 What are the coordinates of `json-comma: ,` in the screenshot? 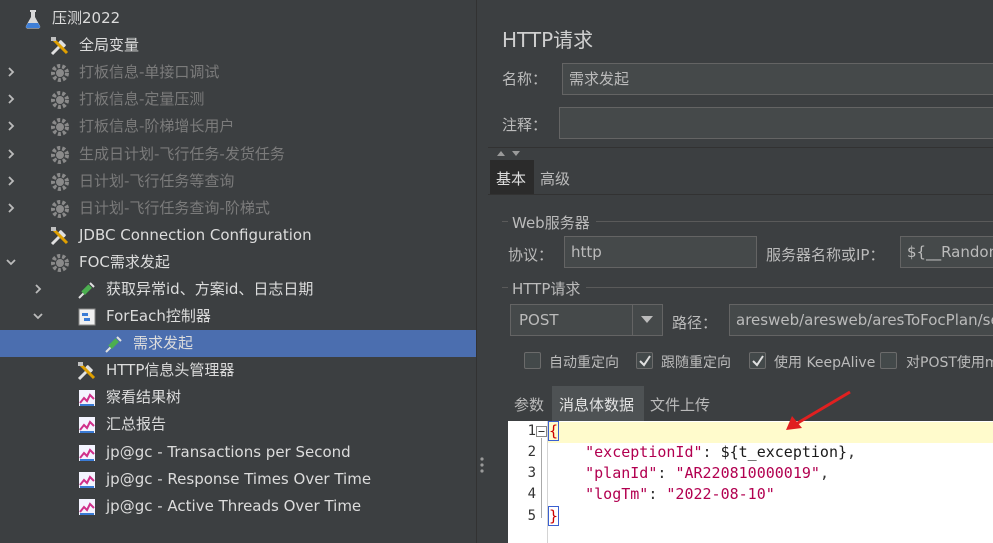 It's located at (852, 452).